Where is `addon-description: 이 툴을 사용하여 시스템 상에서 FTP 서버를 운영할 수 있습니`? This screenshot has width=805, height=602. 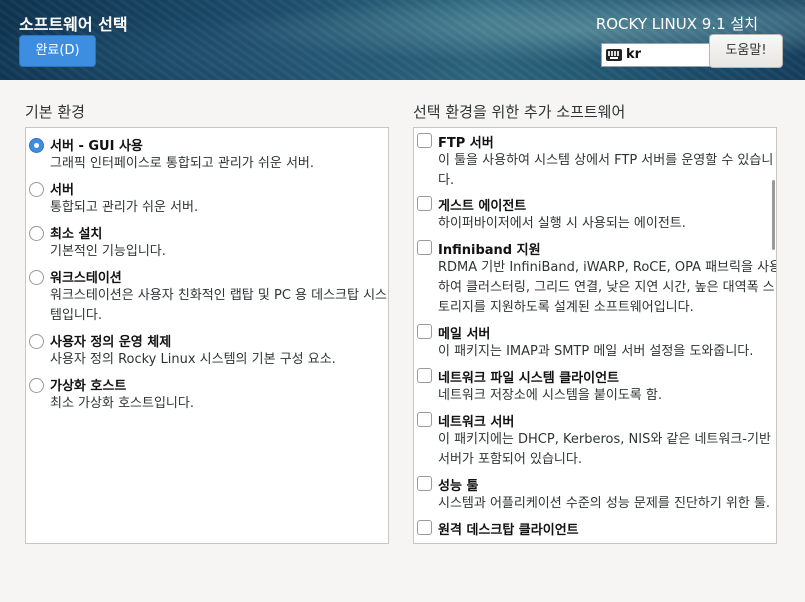 addon-description: 이 툴을 사용하여 시스템 상에서 FTP 서버를 운영할 수 있습니 is located at coordinates (606, 160).